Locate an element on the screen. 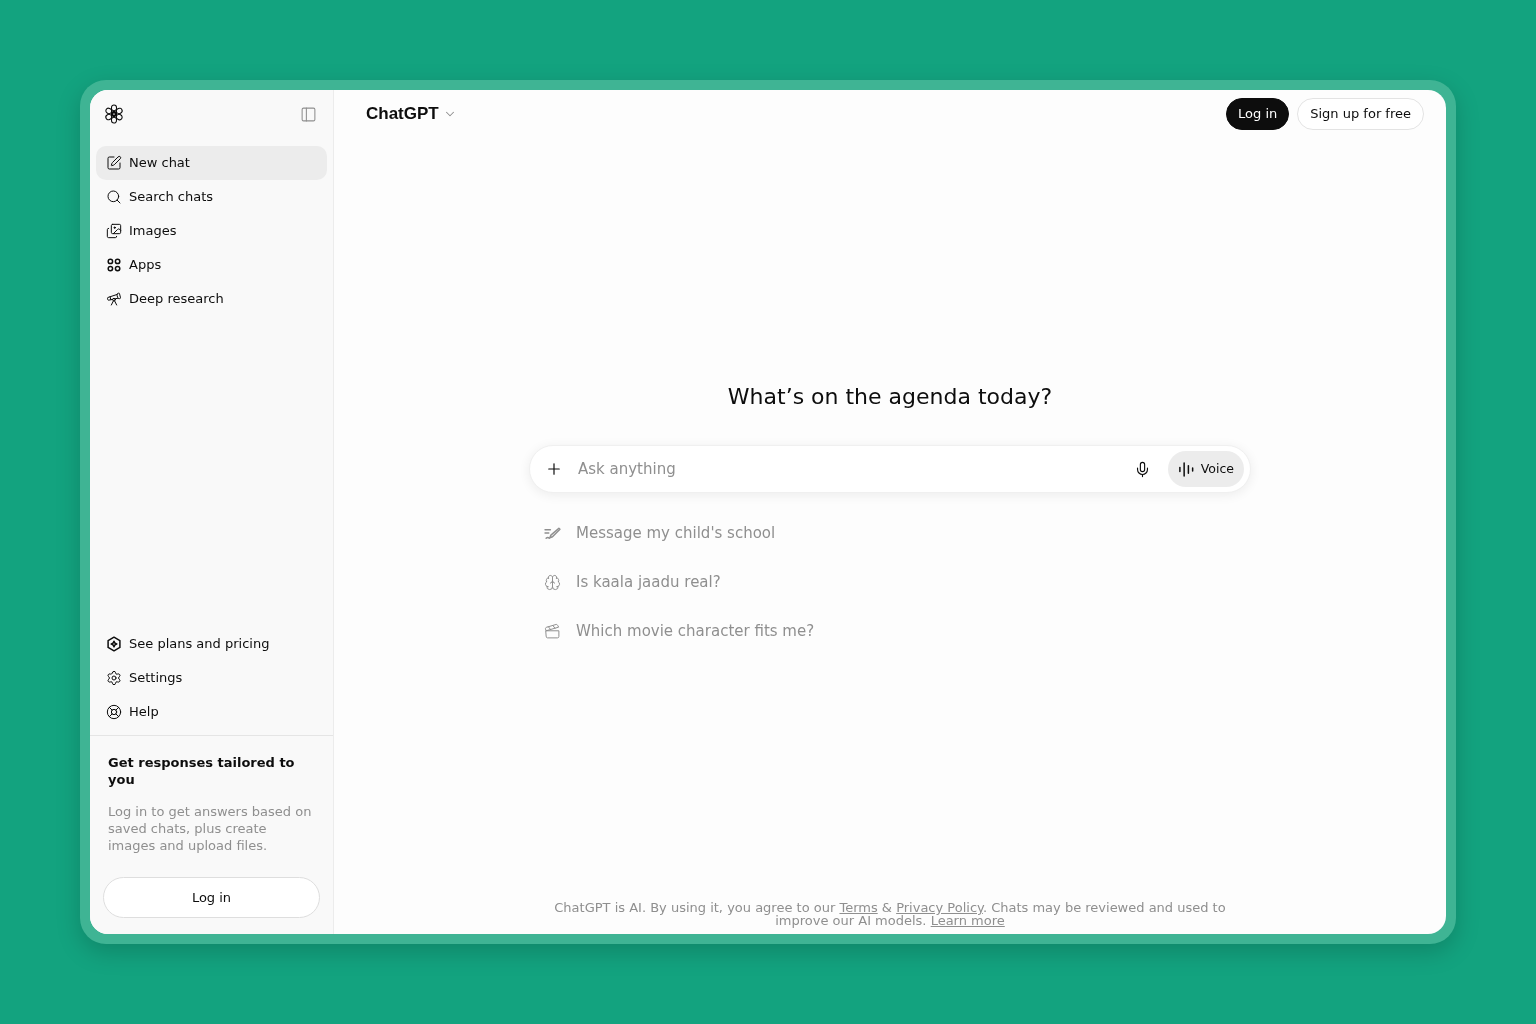 This screenshot has width=1536, height=1024. composer-bar: Ask anything Voice is located at coordinates (890, 469).